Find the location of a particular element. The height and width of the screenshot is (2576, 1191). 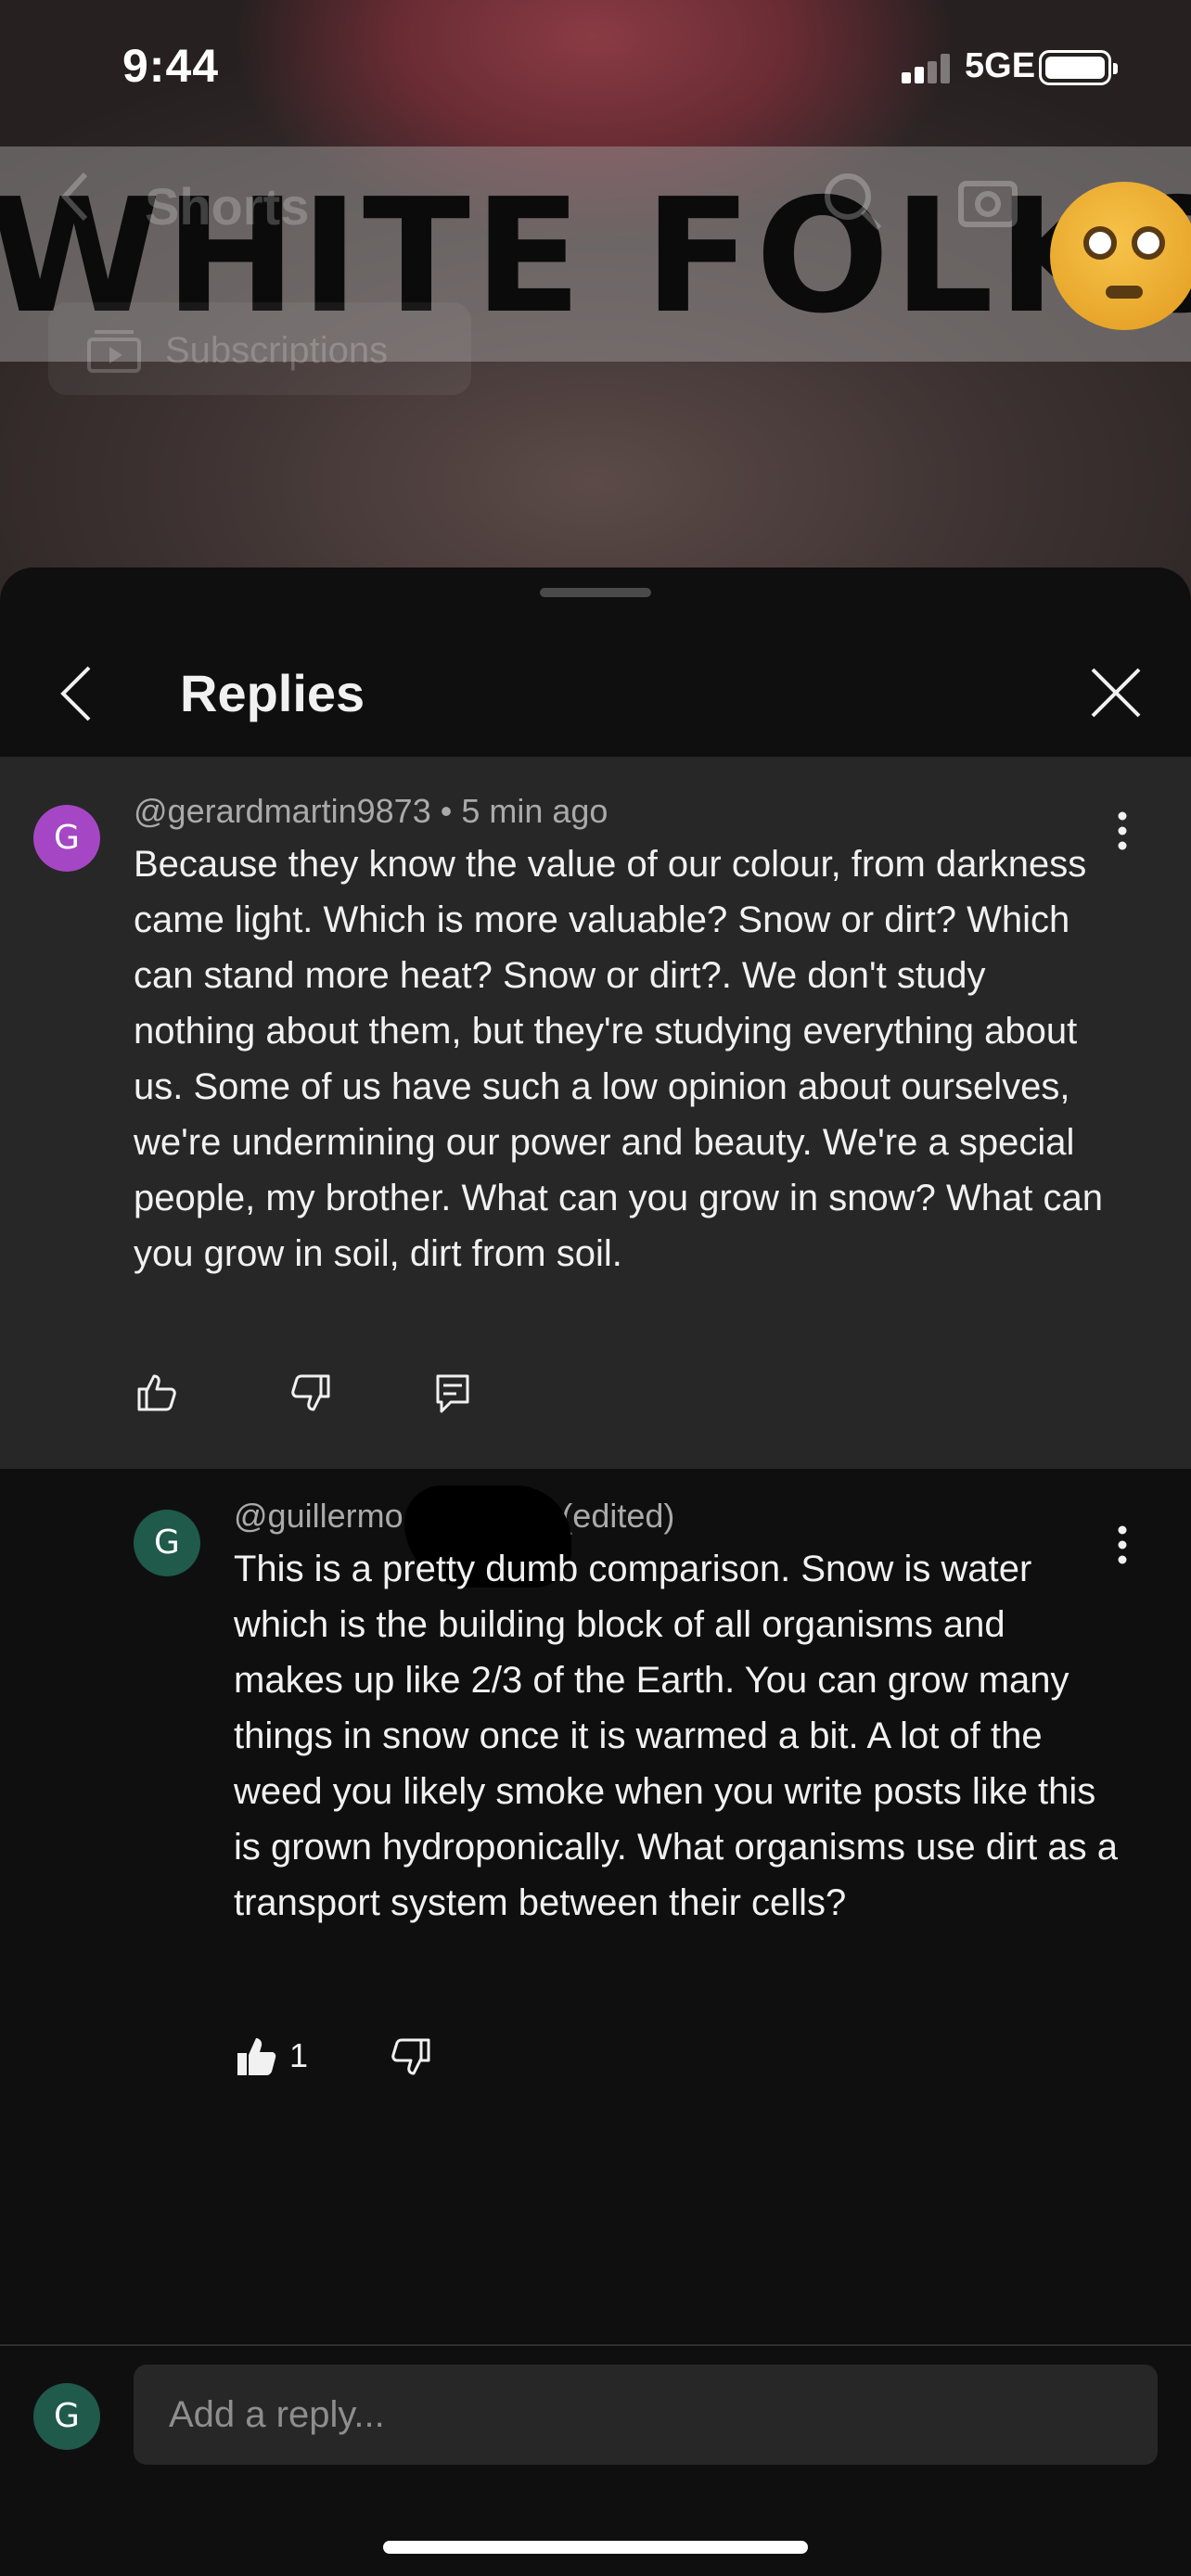

thumbs-up-icon is located at coordinates (156, 1393).